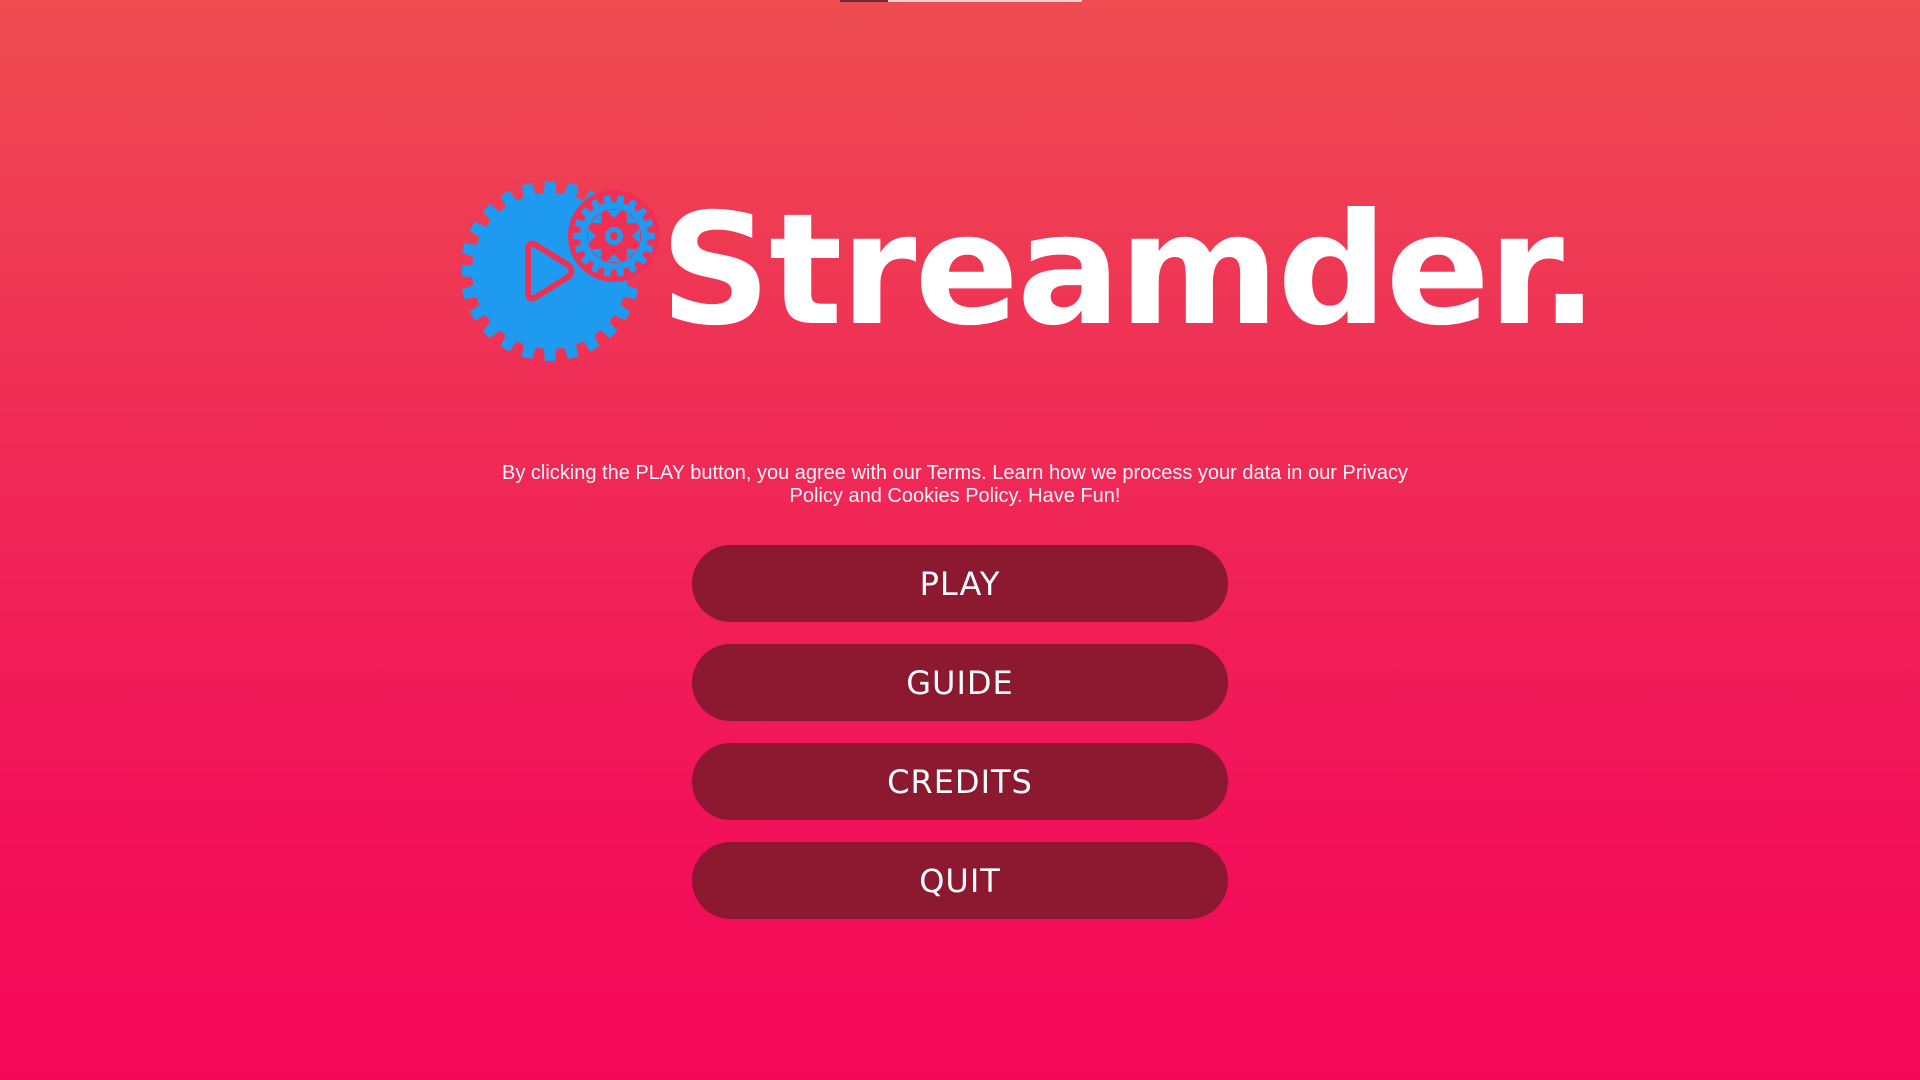  What do you see at coordinates (960, 781) in the screenshot?
I see `credits-button: CREDITS` at bounding box center [960, 781].